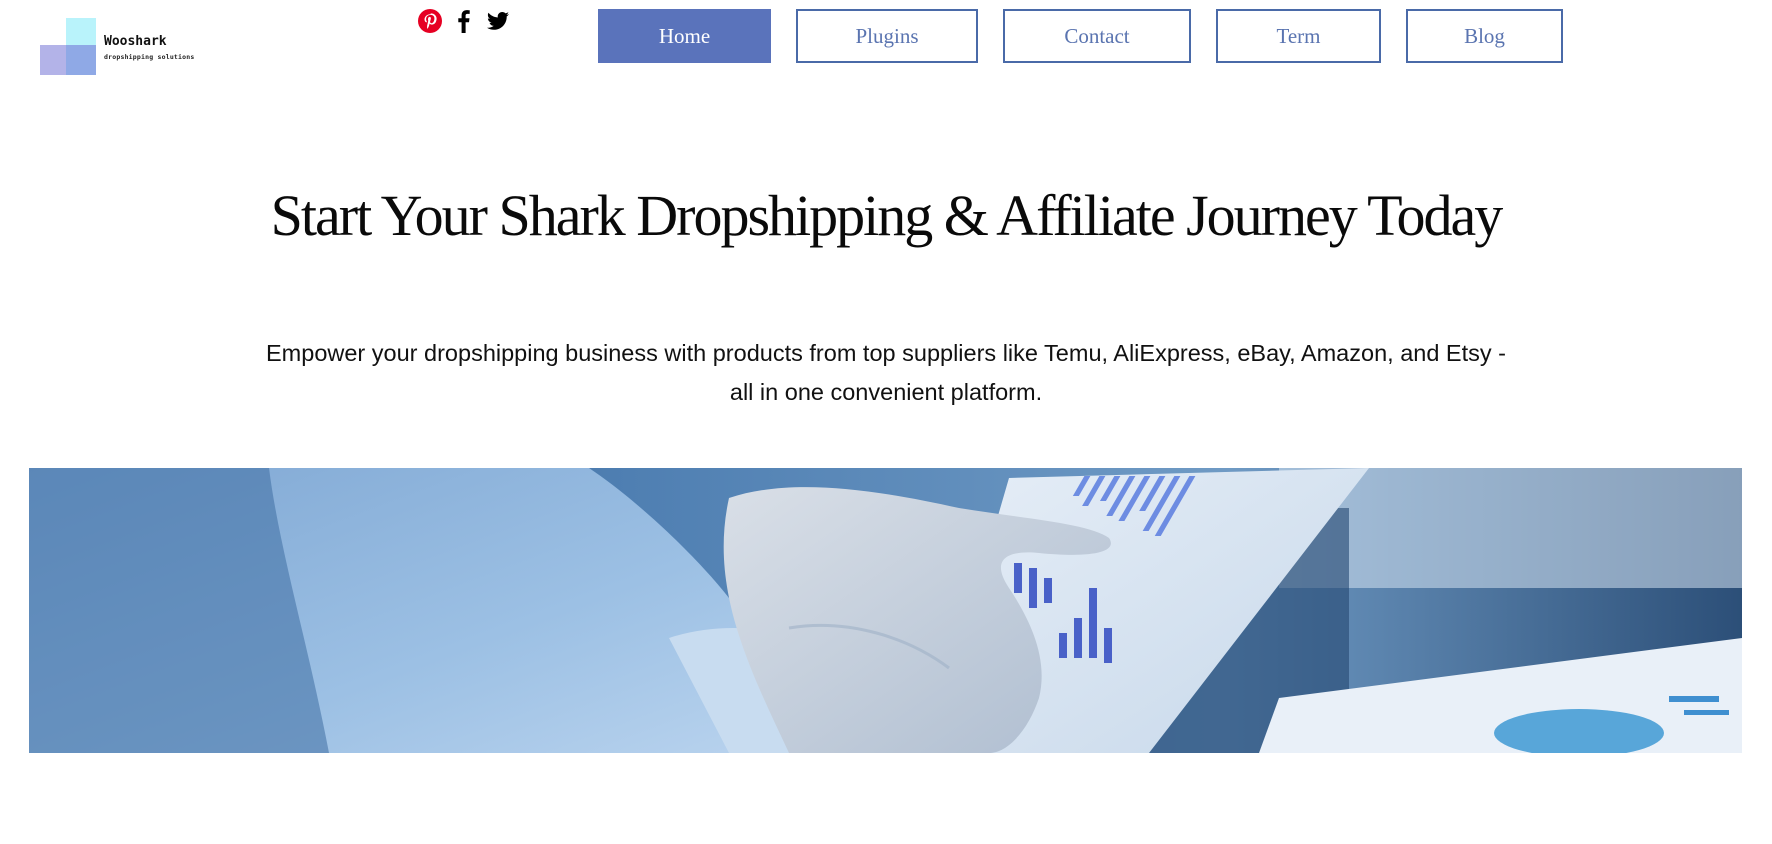  I want to click on nav-term-button: Term, so click(1298, 36).